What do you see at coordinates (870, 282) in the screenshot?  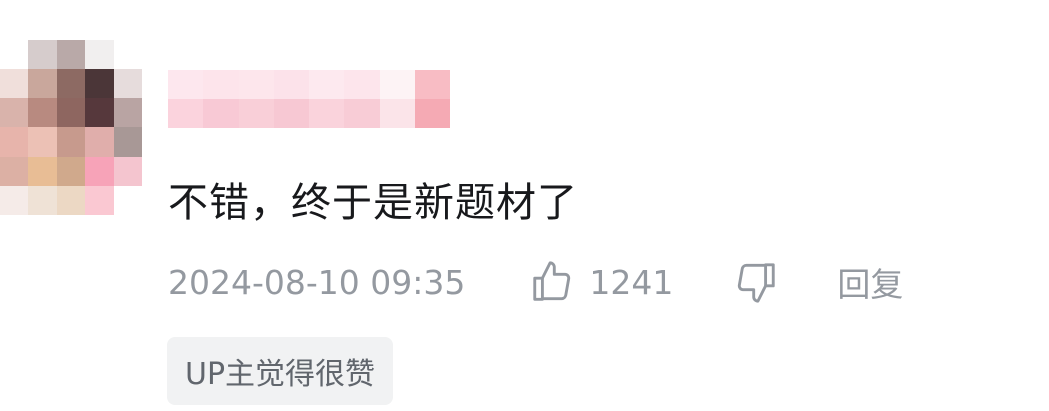 I see `reply-button: 回复` at bounding box center [870, 282].